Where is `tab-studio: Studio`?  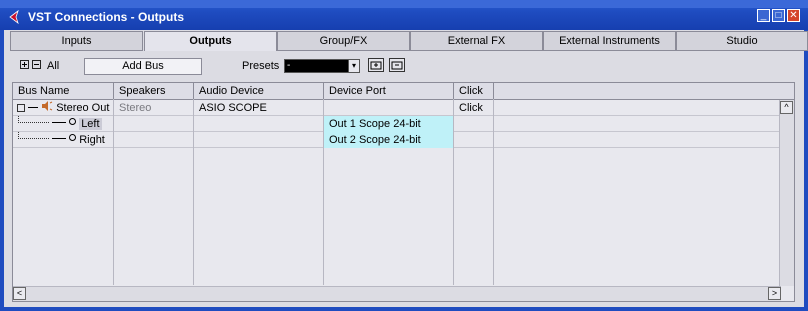
tab-studio: Studio is located at coordinates (742, 41).